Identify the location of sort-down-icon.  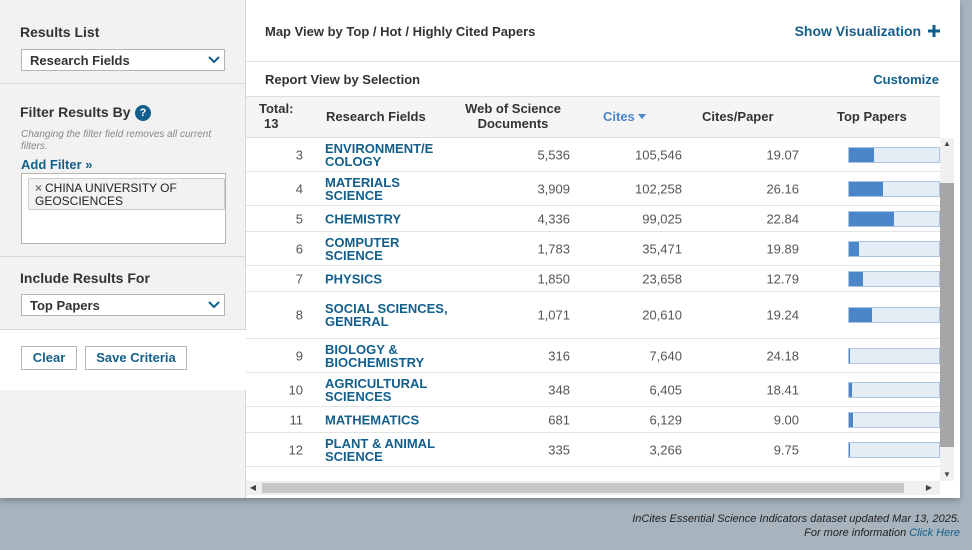
(642, 116).